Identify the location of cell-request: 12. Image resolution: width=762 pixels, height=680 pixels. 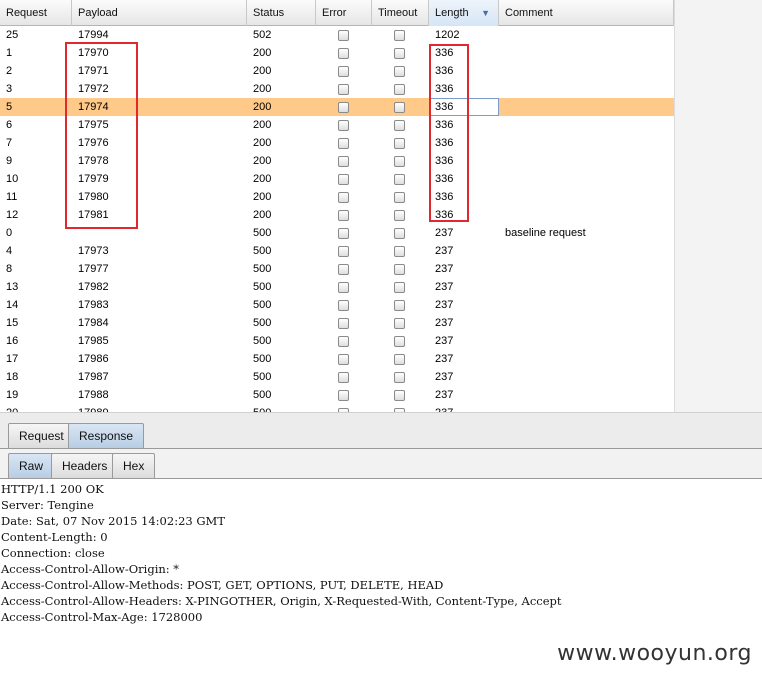
(12, 215).